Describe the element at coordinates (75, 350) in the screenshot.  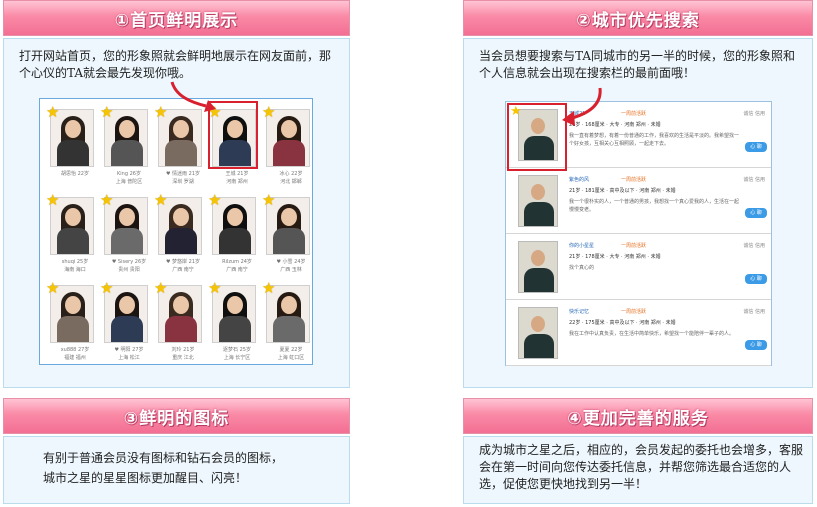
I see `member-caption: xu888 27岁` at that location.